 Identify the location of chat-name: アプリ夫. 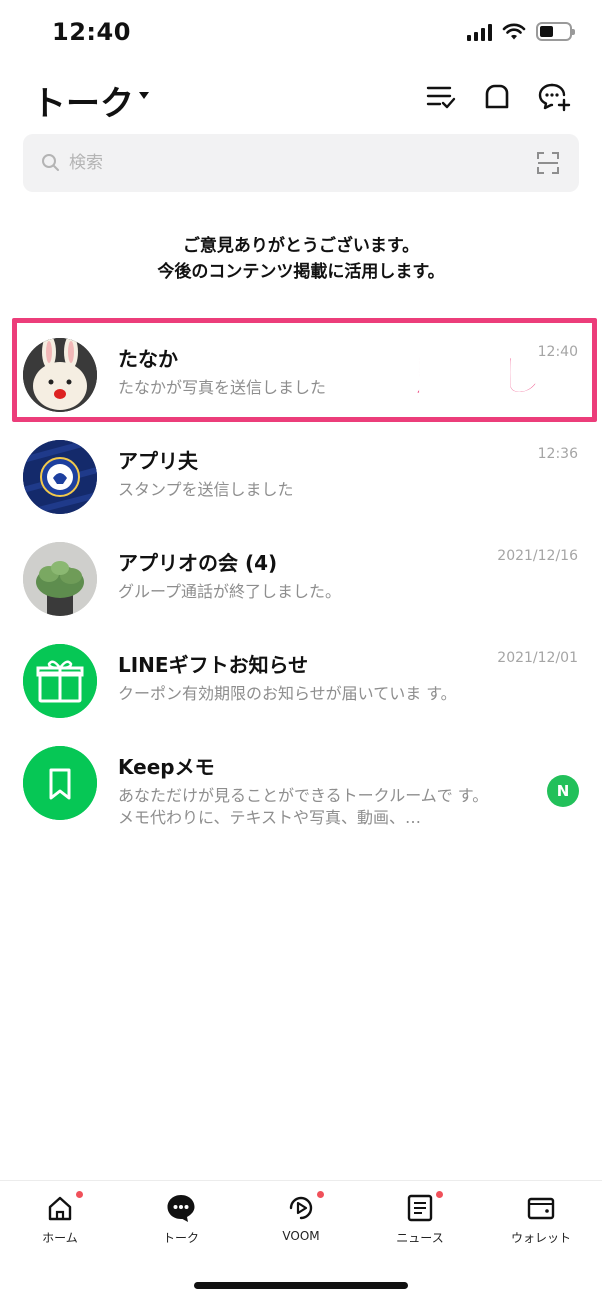
(158, 461).